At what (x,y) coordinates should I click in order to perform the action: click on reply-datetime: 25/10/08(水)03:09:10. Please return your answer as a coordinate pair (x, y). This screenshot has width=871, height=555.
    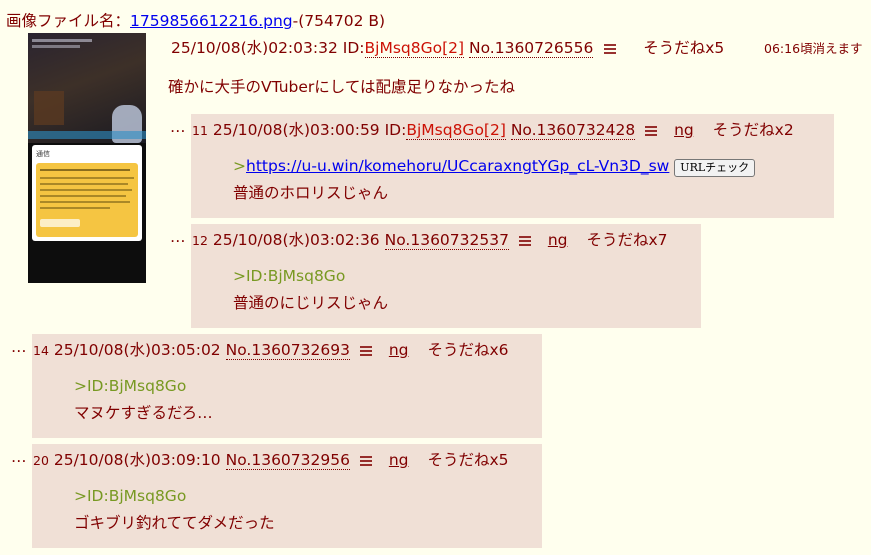
    Looking at the image, I should click on (137, 460).